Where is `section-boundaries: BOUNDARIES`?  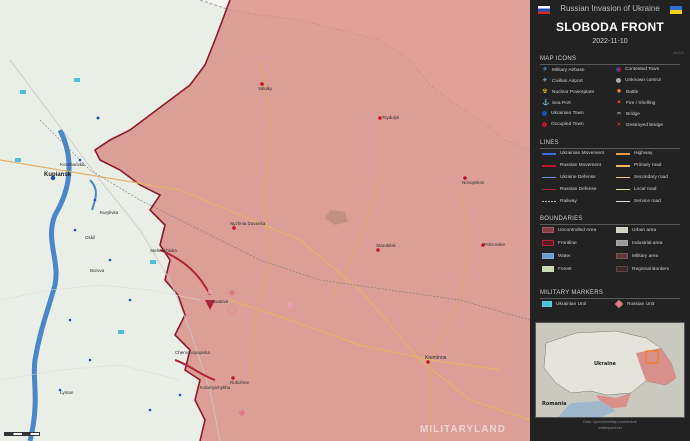 section-boundaries: BOUNDARIES is located at coordinates (561, 219).